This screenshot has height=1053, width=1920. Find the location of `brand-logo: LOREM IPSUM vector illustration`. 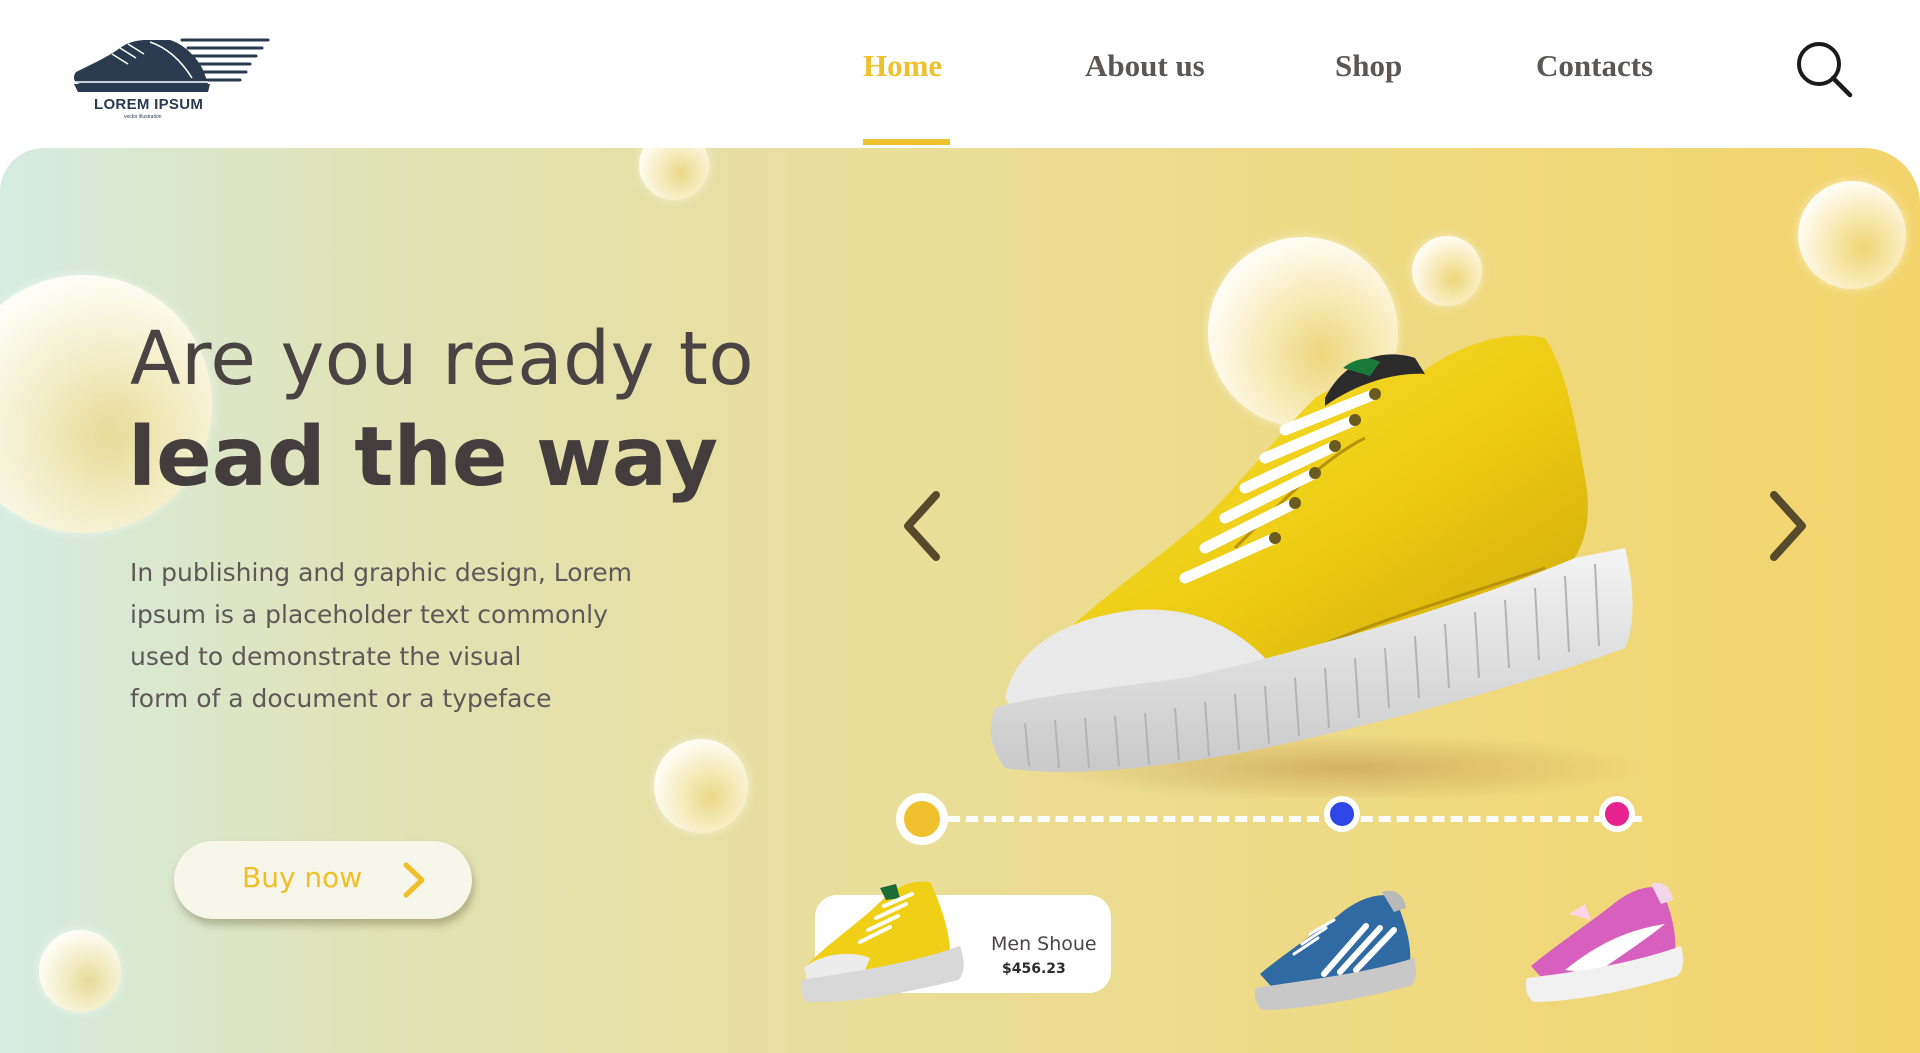

brand-logo: LOREM IPSUM vector illustration is located at coordinates (172, 79).